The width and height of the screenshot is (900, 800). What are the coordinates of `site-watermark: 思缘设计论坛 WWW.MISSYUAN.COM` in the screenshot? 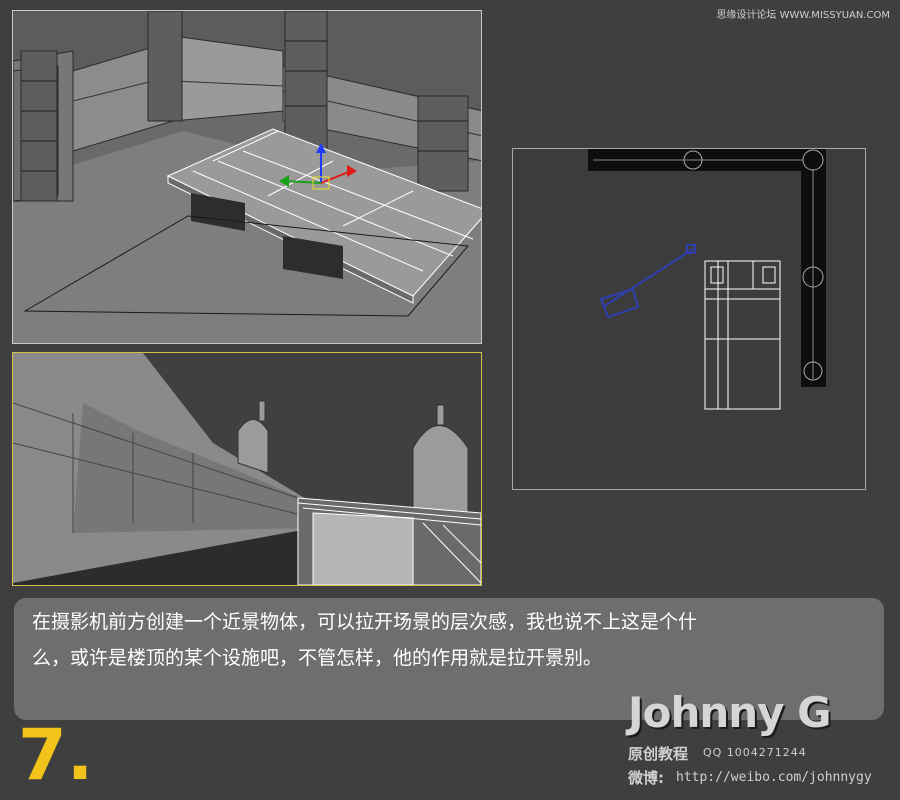 It's located at (803, 13).